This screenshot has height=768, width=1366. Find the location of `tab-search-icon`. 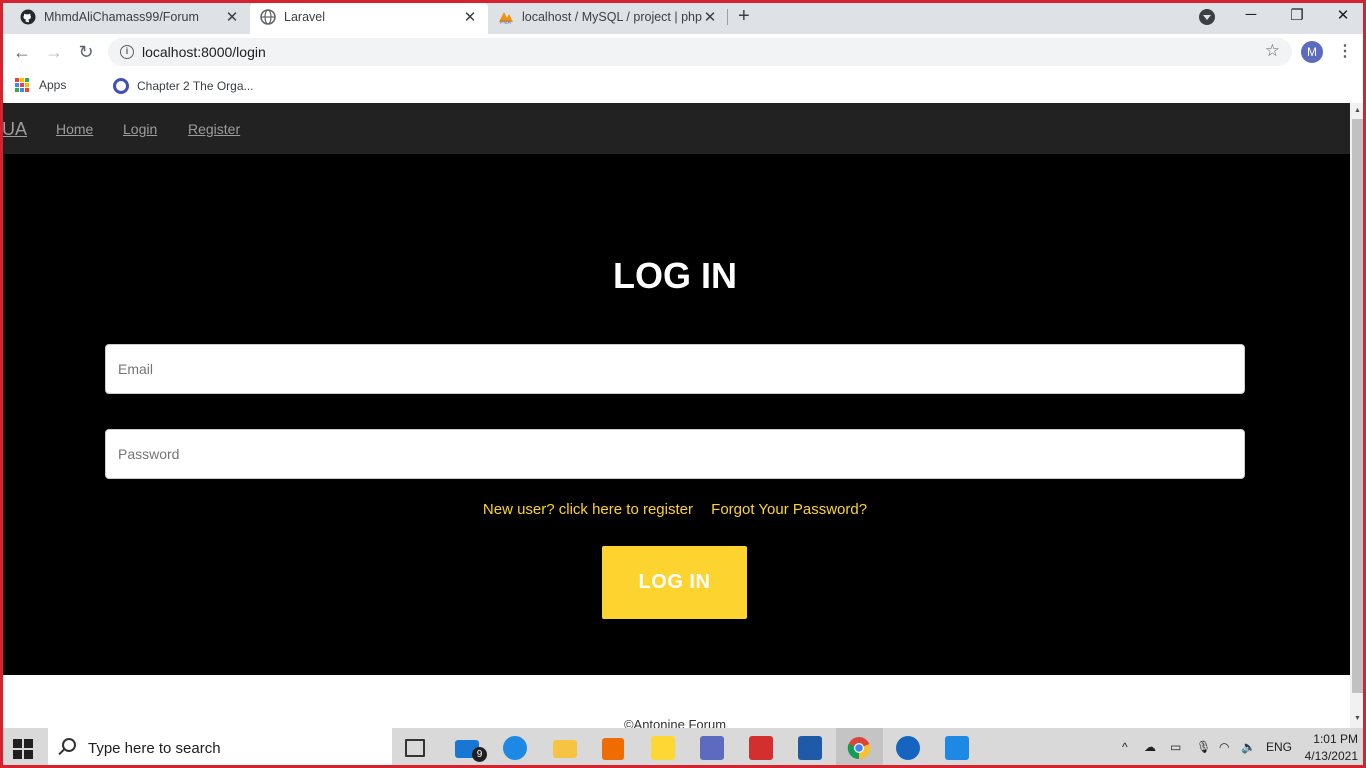

tab-search-icon is located at coordinates (1207, 17).